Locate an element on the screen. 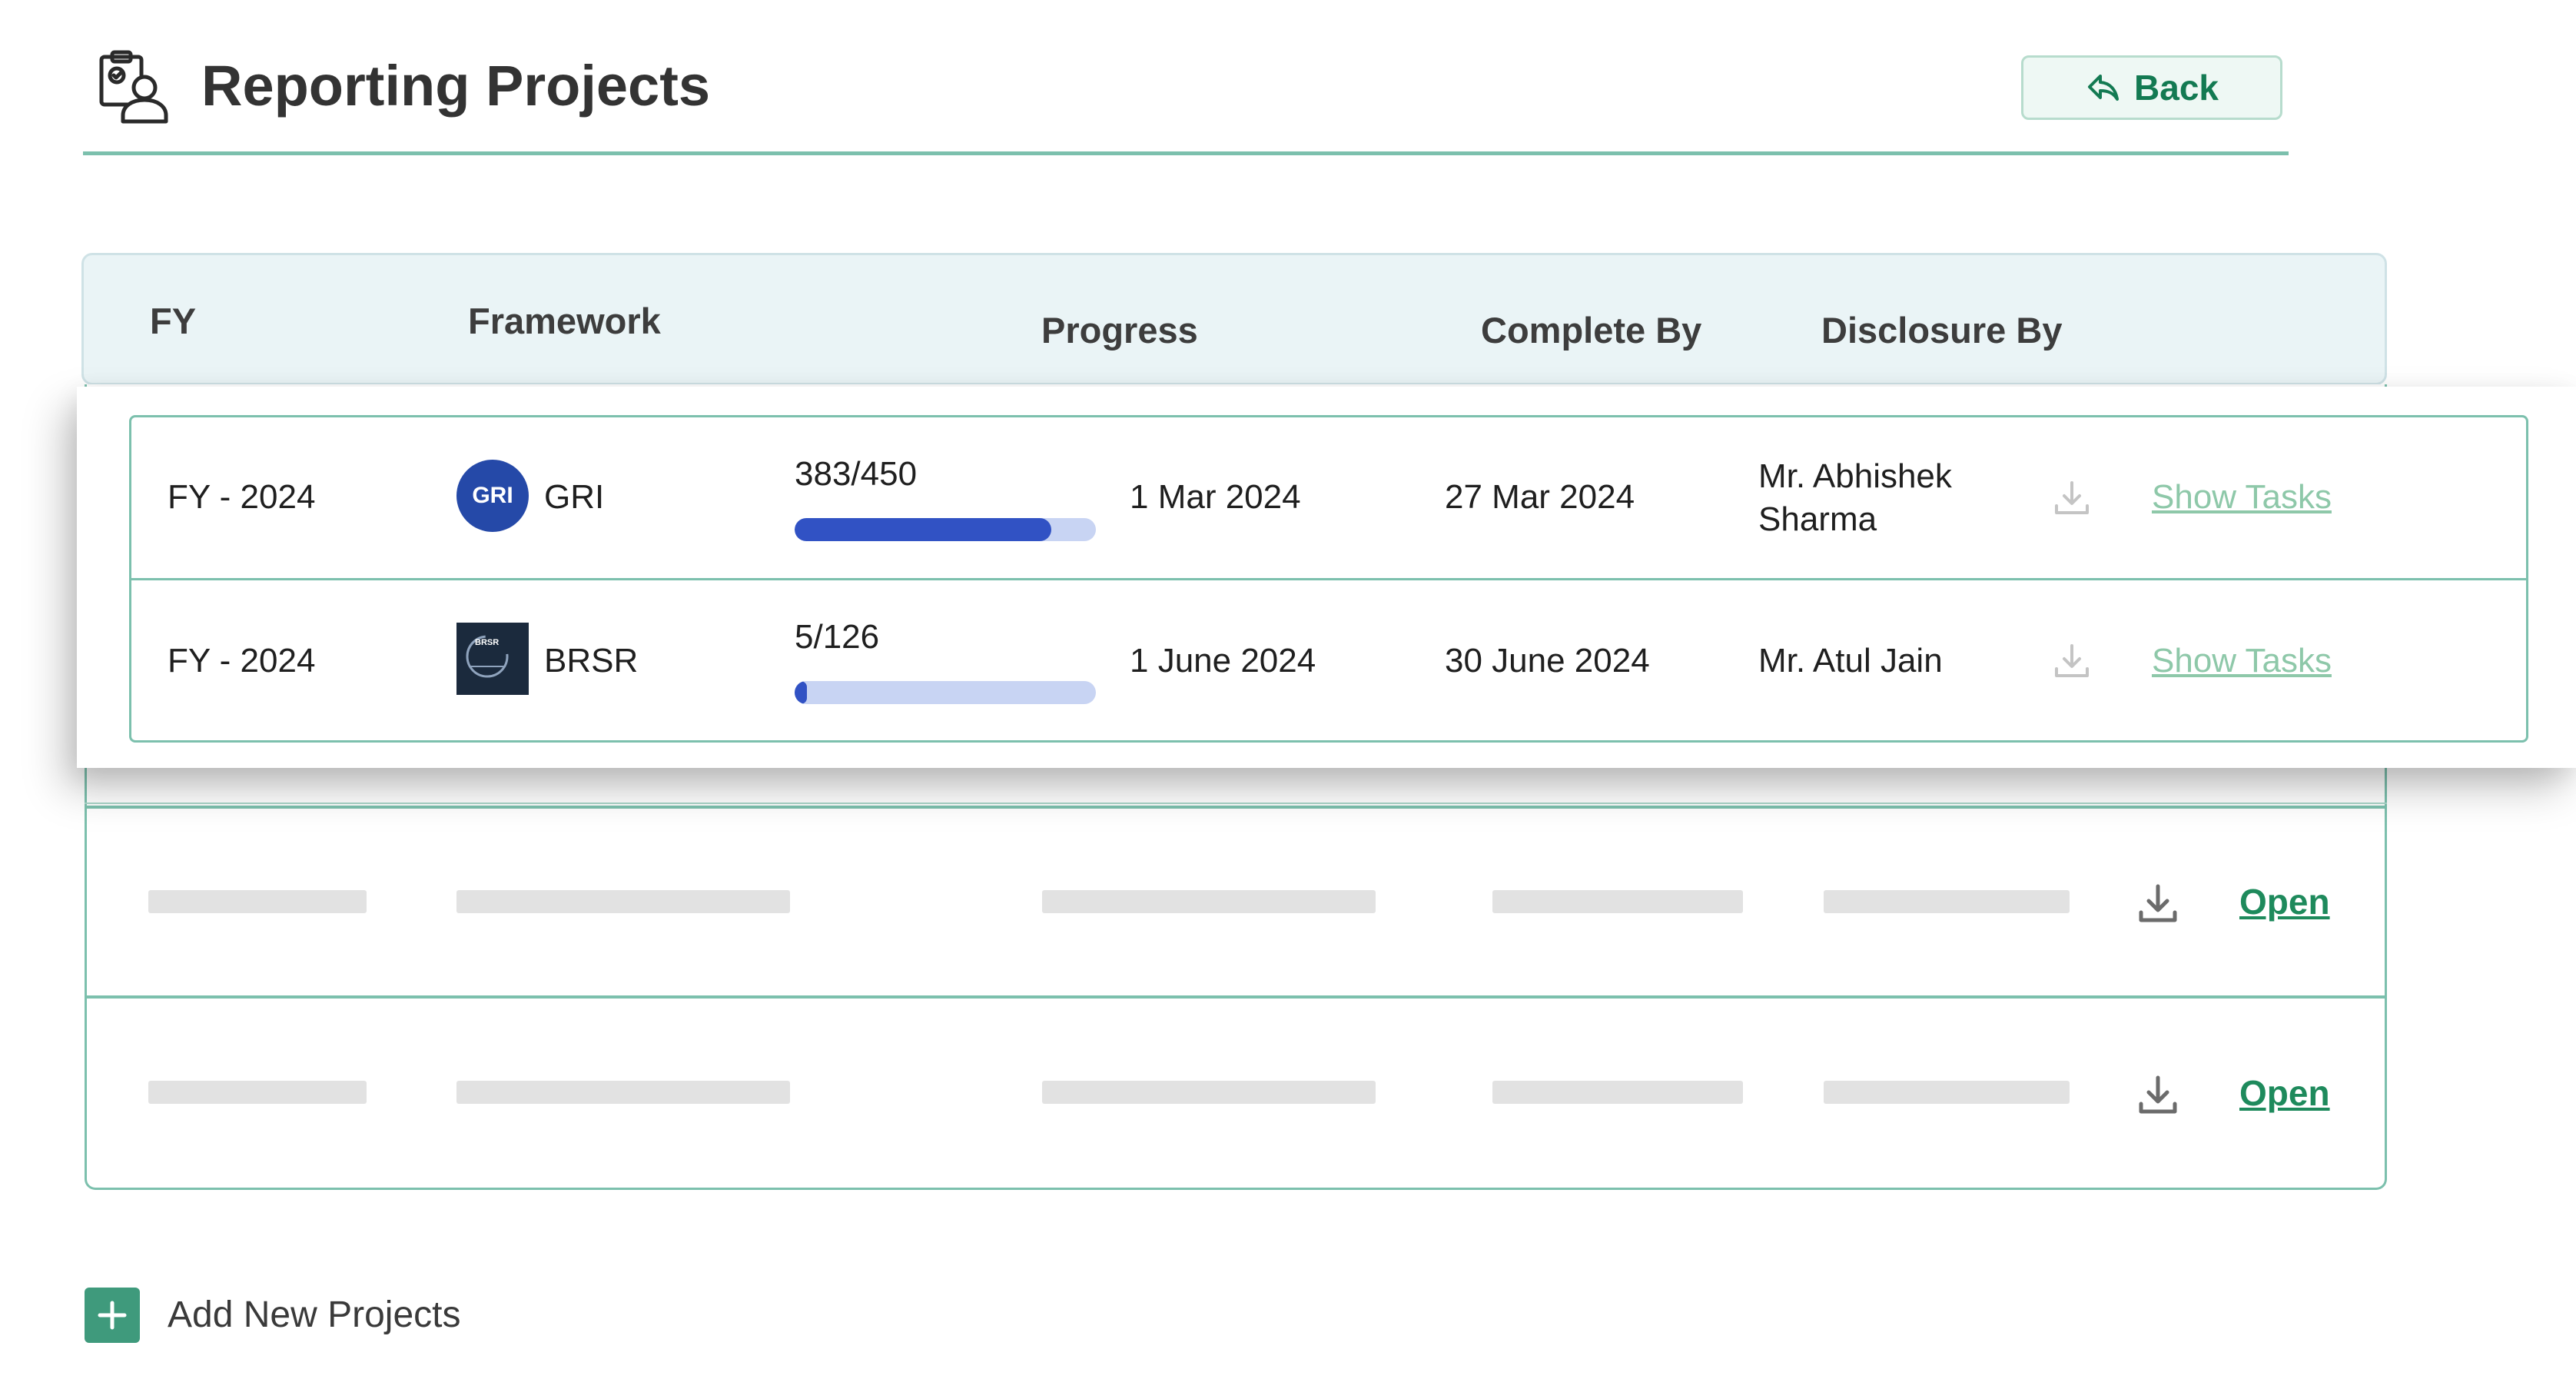 The height and width of the screenshot is (1399, 2576). add-new-projects-label: Add New Projects is located at coordinates (314, 1315).